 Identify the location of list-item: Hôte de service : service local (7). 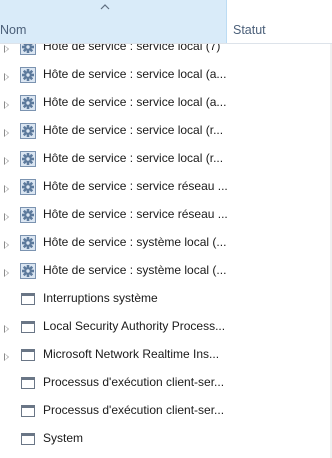
(166, 54).